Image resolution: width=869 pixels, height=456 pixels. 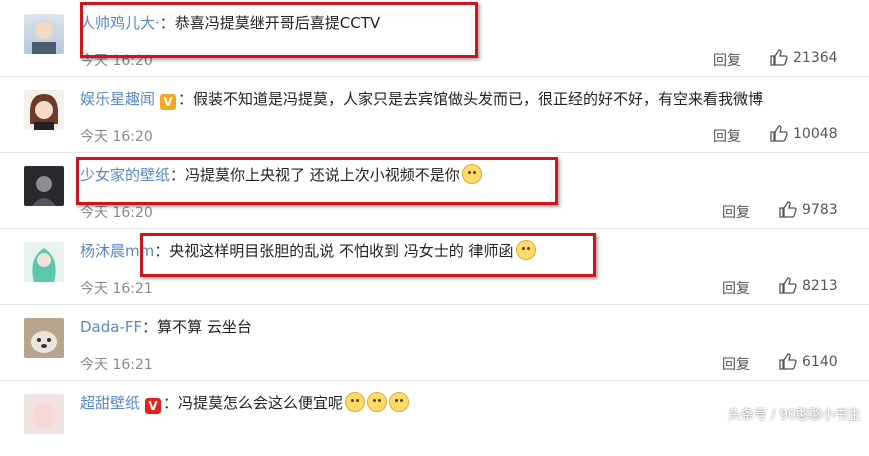 What do you see at coordinates (111, 327) in the screenshot?
I see `username-link: Dada-FF` at bounding box center [111, 327].